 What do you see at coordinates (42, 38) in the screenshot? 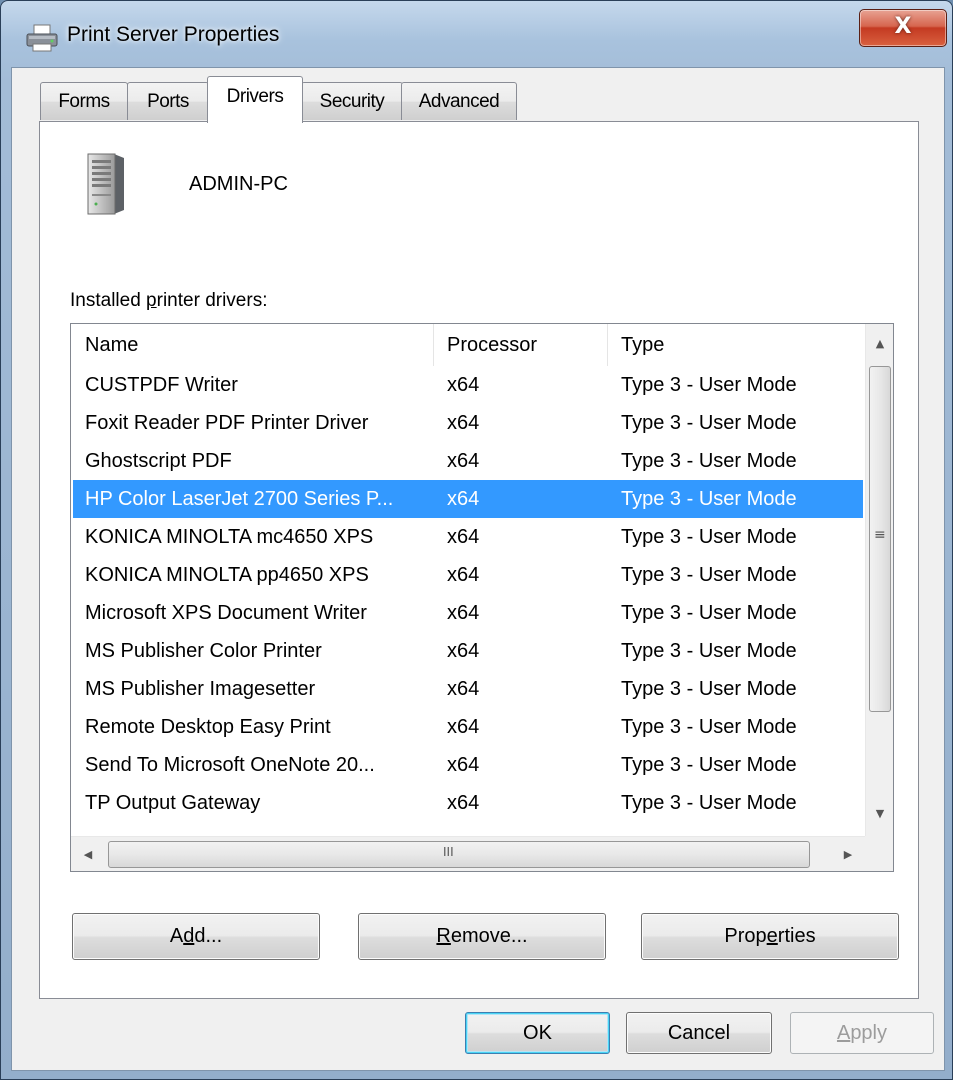
I see `printer-icon` at bounding box center [42, 38].